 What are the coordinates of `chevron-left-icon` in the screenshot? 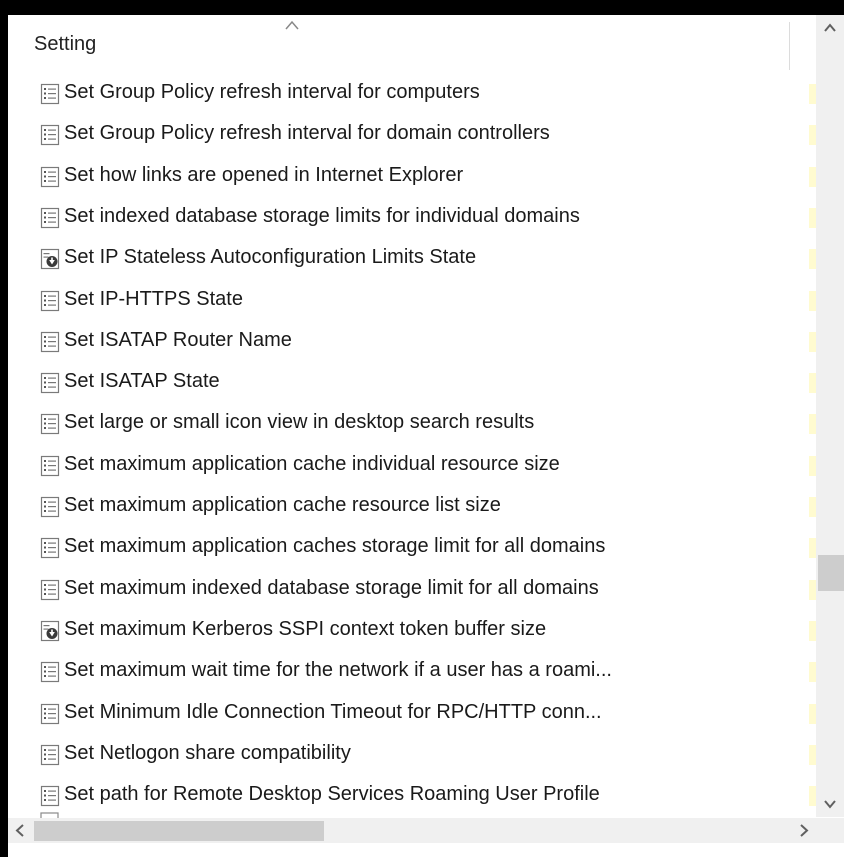 It's located at (19, 830).